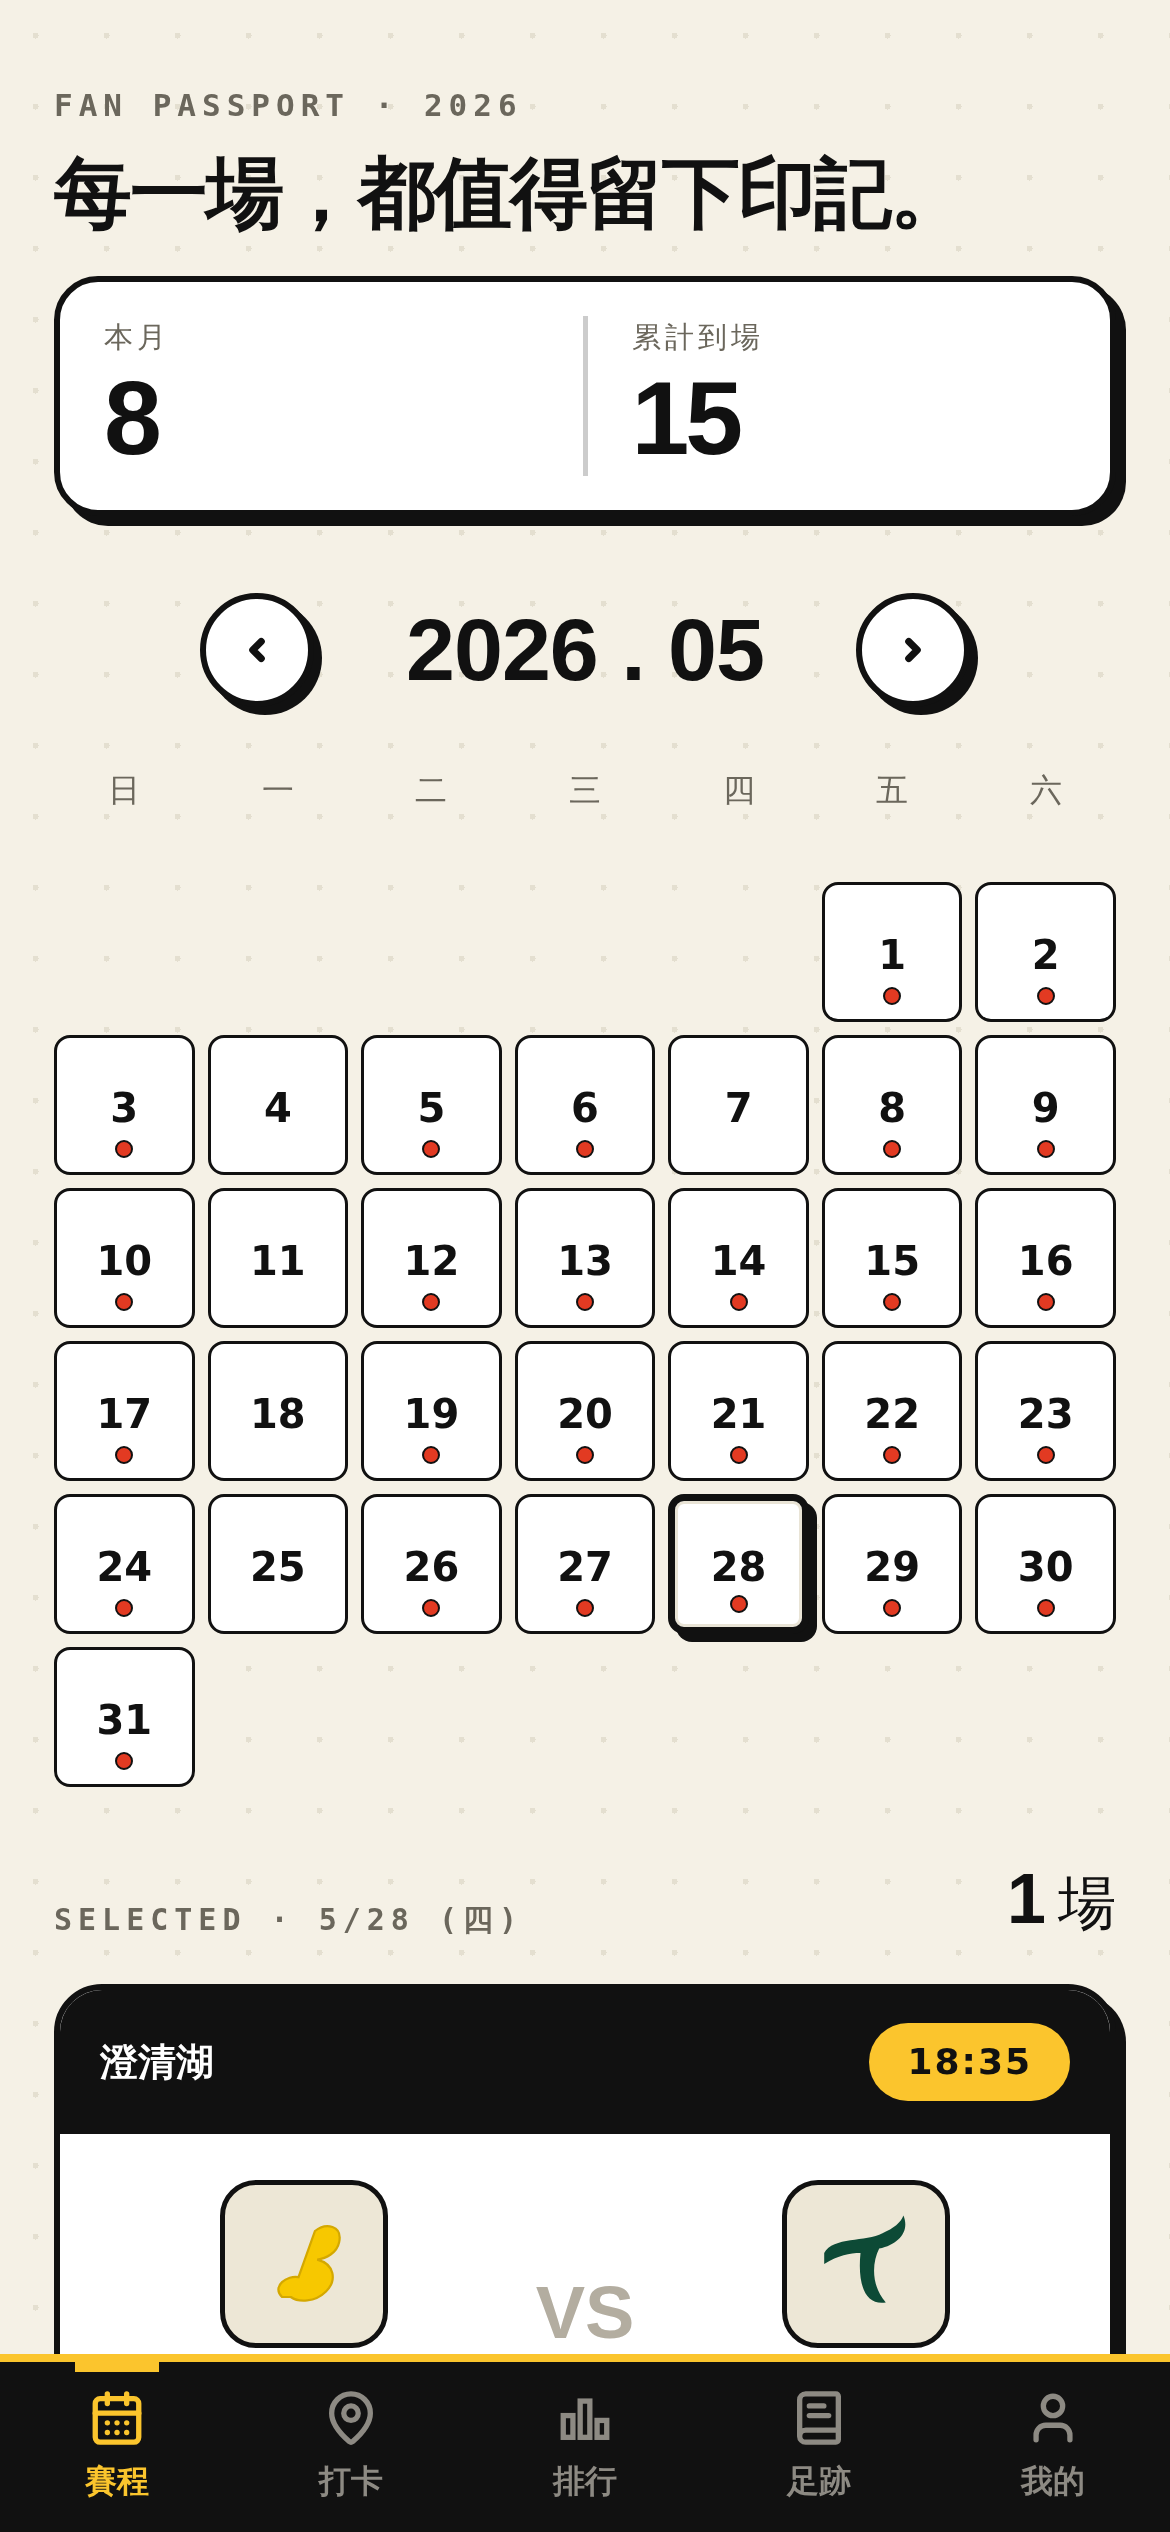 The width and height of the screenshot is (1170, 2532). What do you see at coordinates (738, 1105) in the screenshot?
I see `calendar-day: 7` at bounding box center [738, 1105].